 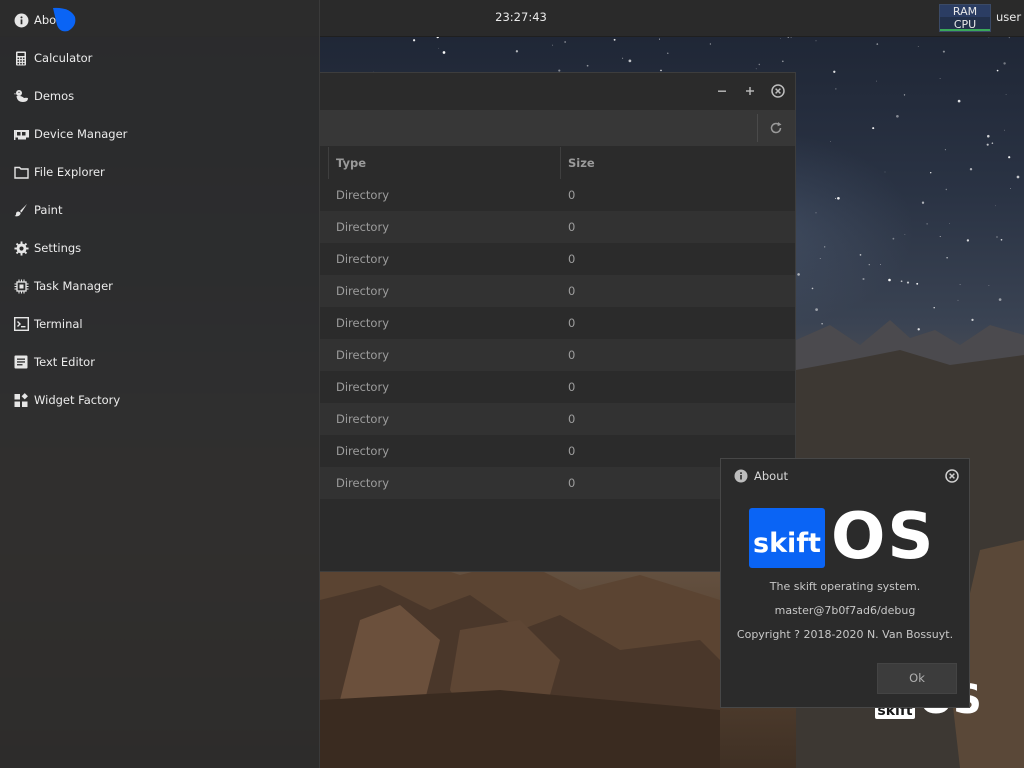 I want to click on table-header: Type Size, so click(x=557, y=163).